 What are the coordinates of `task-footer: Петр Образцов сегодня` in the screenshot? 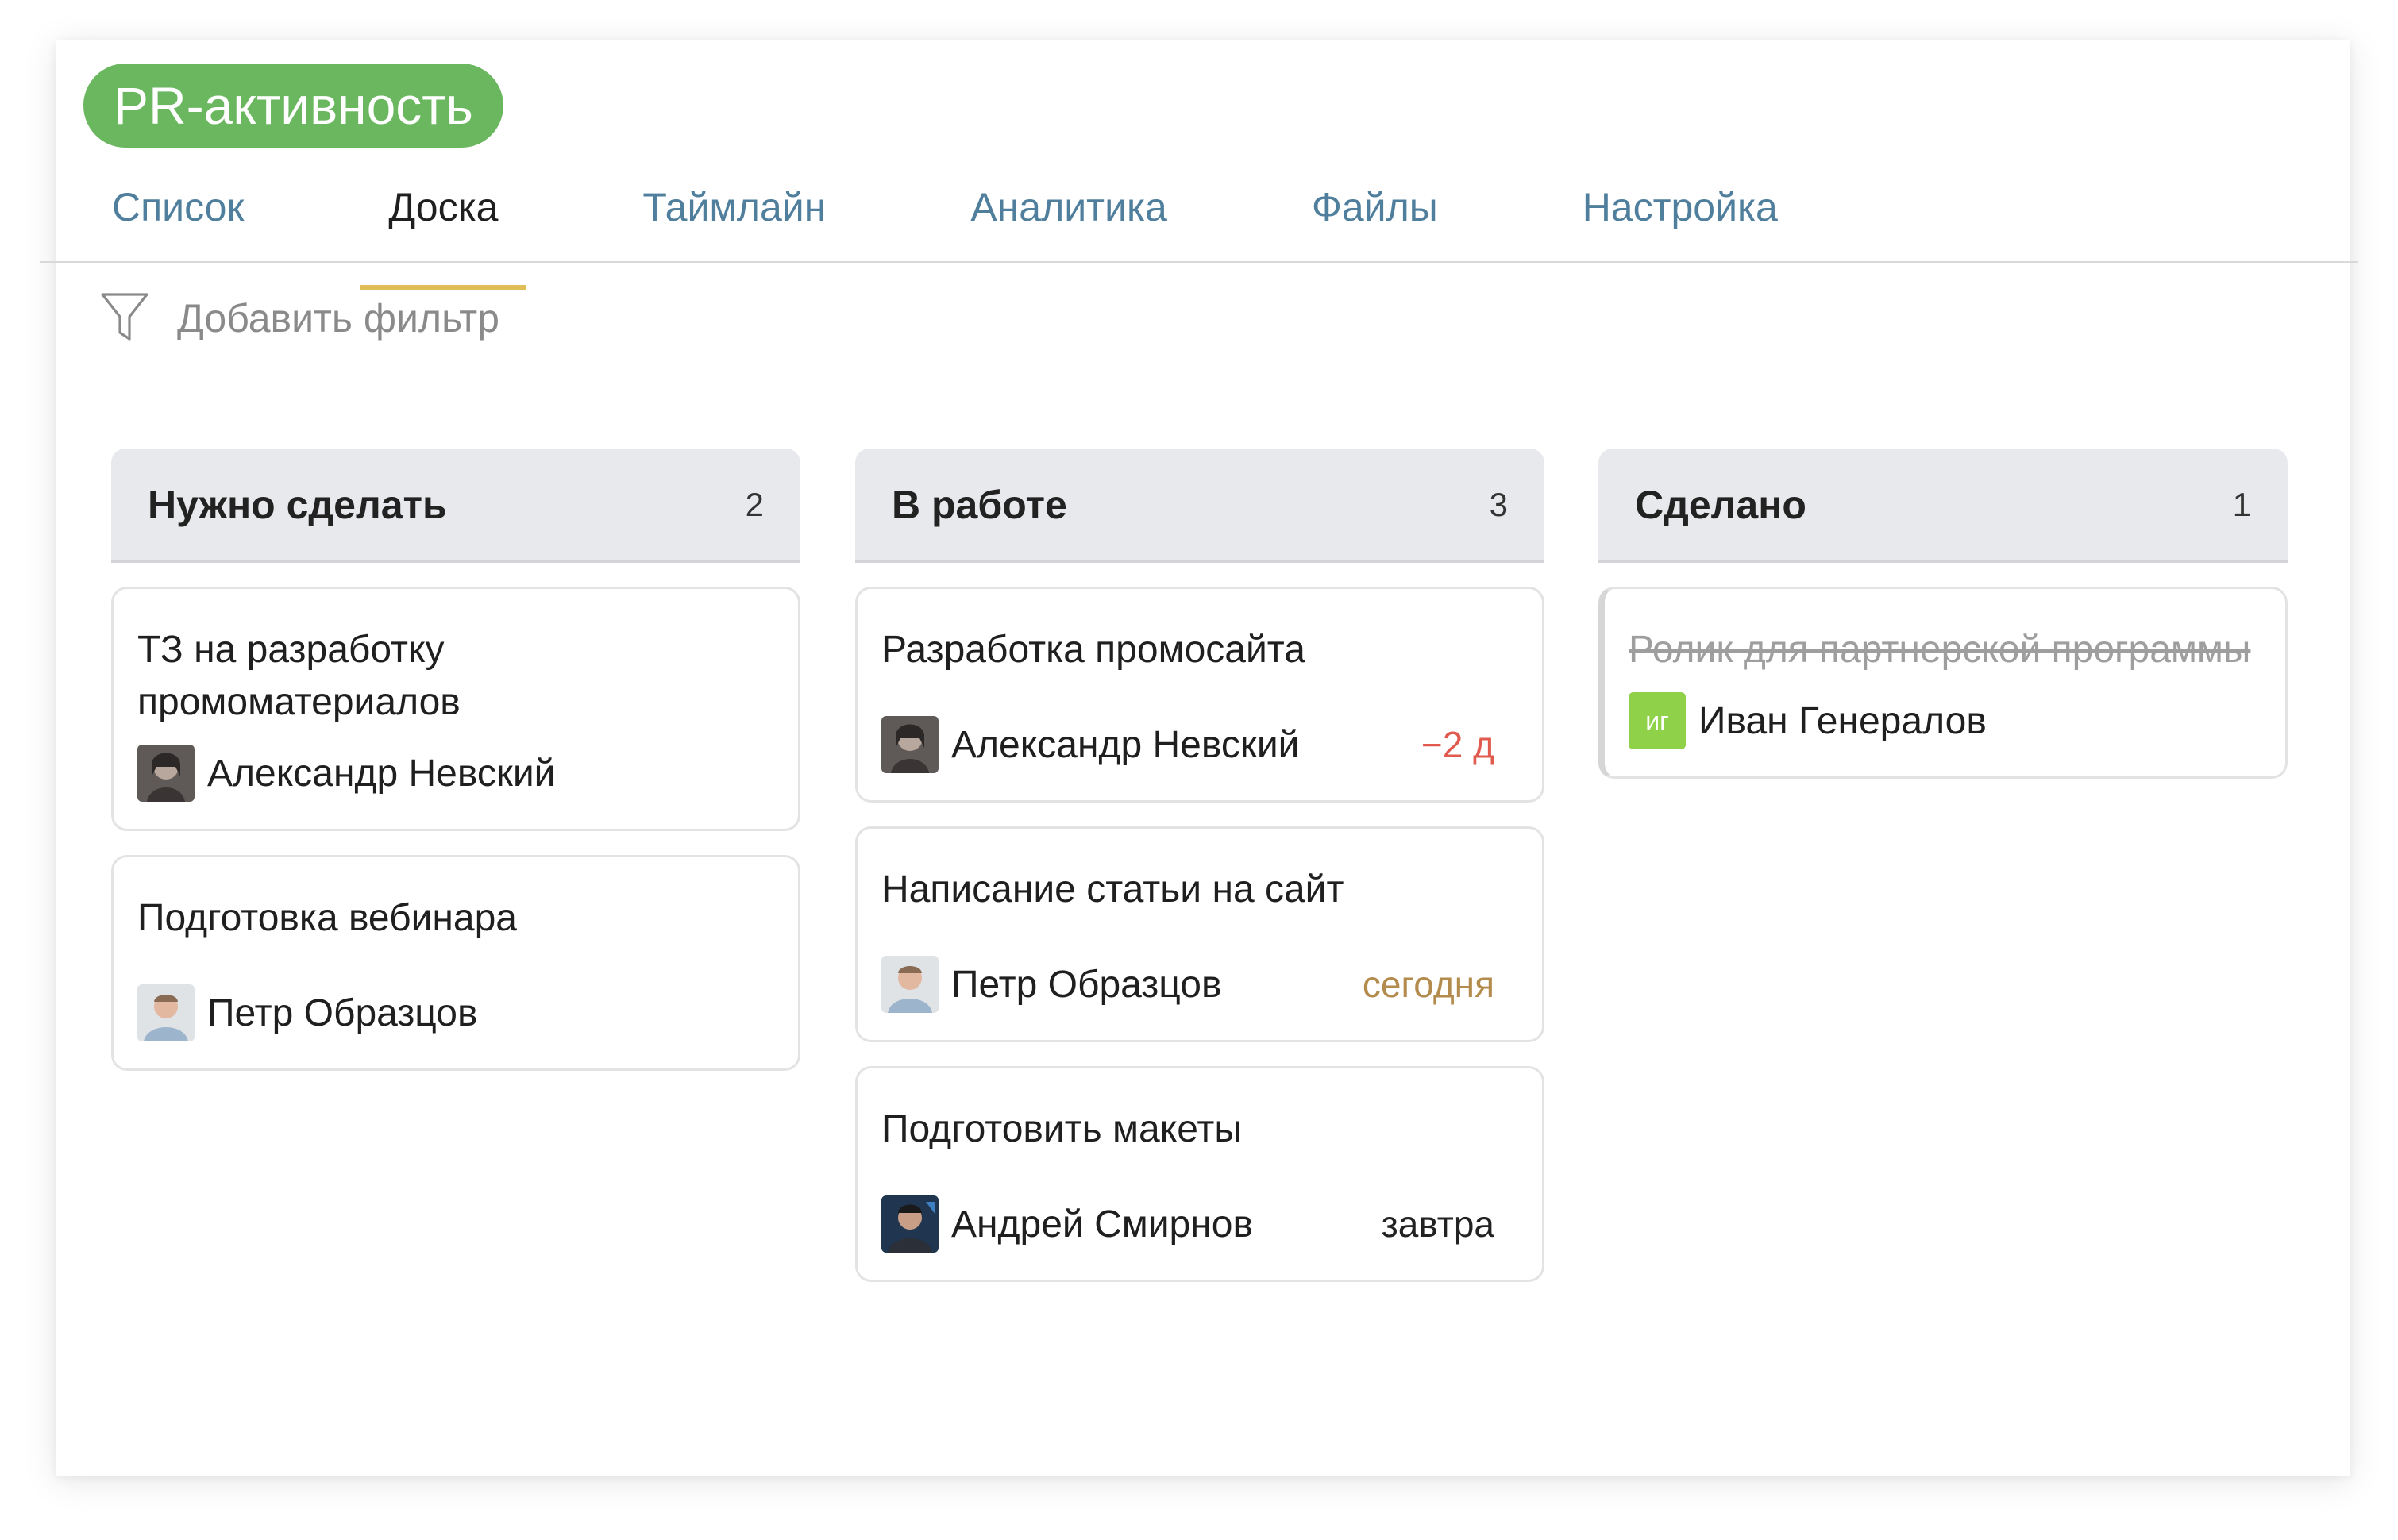 It's located at (1199, 984).